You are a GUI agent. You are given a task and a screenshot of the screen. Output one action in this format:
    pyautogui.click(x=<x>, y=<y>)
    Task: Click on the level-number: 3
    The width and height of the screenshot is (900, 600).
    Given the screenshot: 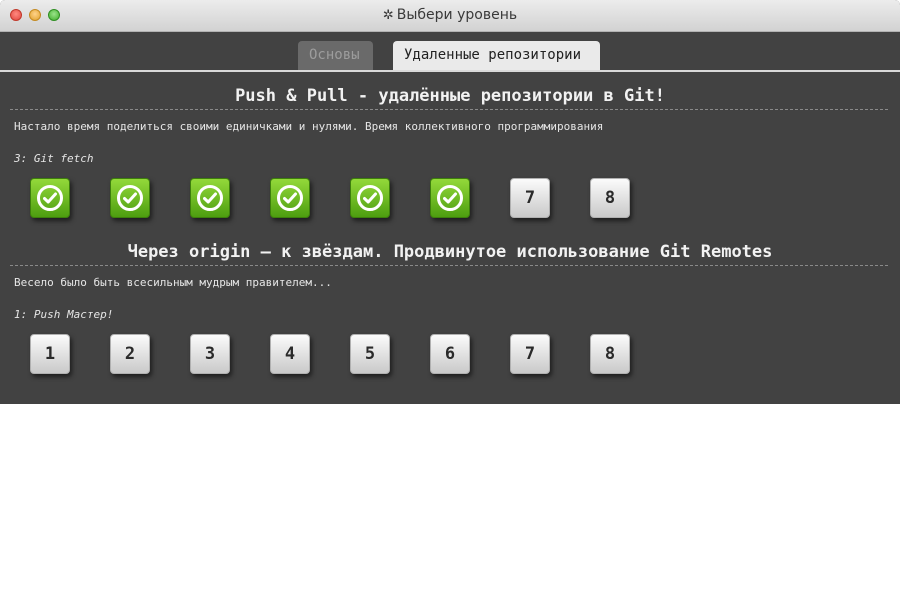 What is the action you would take?
    pyautogui.click(x=210, y=354)
    